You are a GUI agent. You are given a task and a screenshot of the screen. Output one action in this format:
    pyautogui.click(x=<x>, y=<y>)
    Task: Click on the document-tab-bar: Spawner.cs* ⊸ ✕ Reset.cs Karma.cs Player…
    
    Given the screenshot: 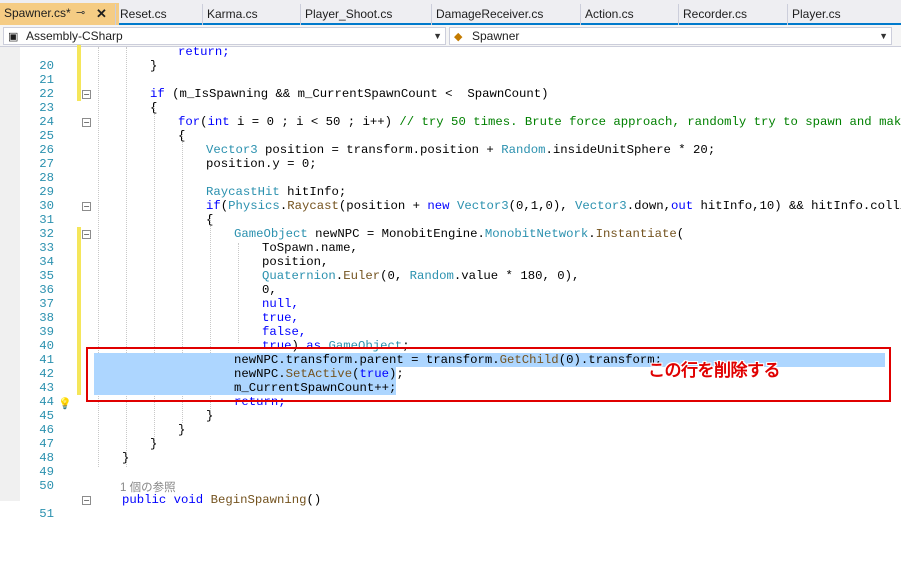 What is the action you would take?
    pyautogui.click(x=450, y=12)
    